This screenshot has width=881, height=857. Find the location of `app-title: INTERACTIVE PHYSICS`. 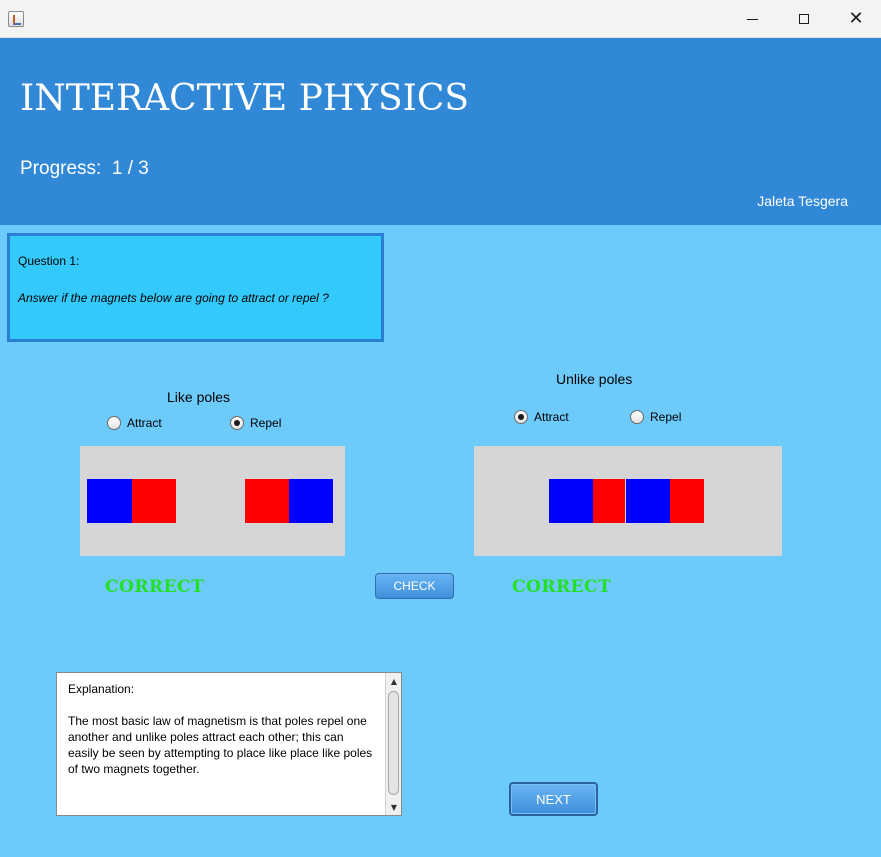

app-title: INTERACTIVE PHYSICS is located at coordinates (245, 98).